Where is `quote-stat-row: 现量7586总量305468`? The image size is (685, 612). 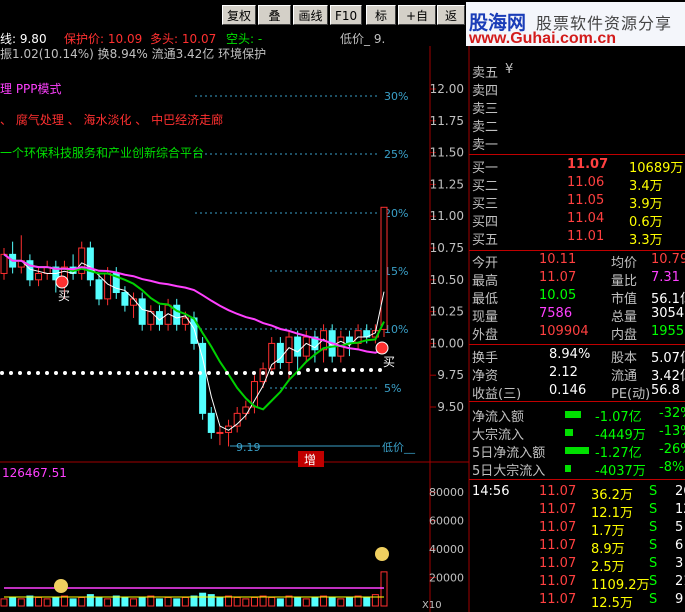 quote-stat-row: 现量7586总量305468 is located at coordinates (578, 315).